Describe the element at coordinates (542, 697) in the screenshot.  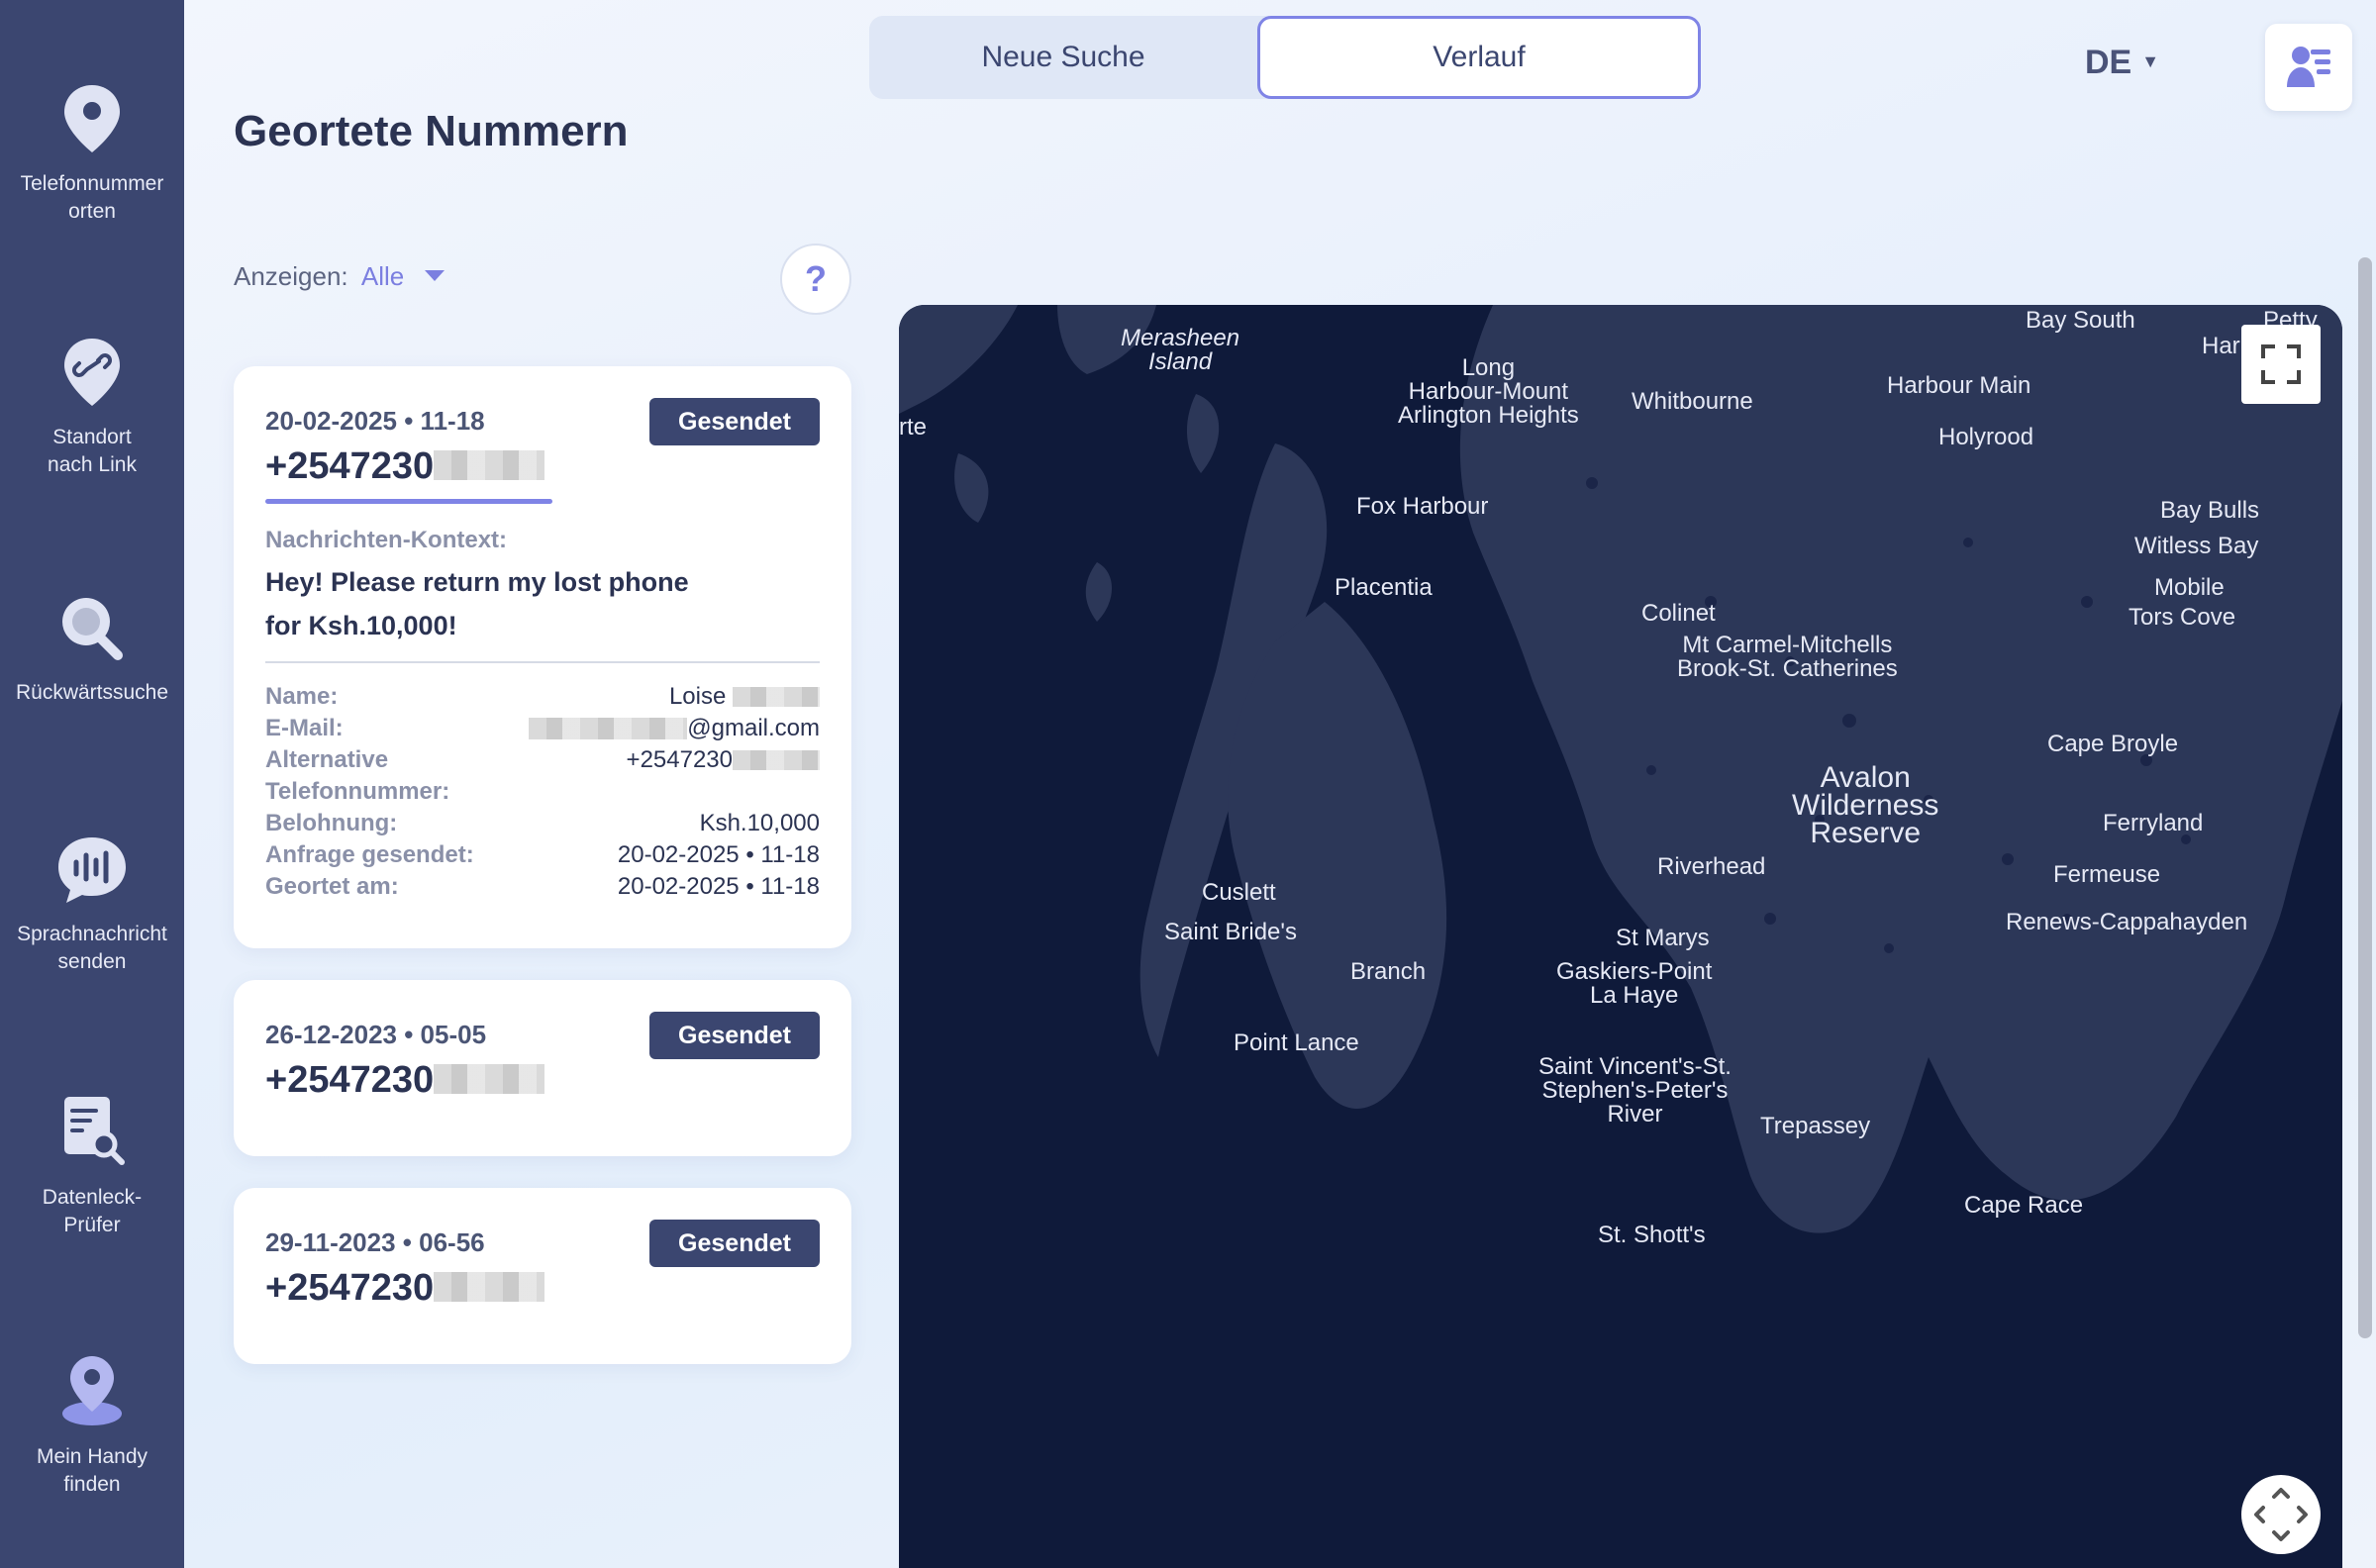
I see `detail-row-name: Name: Loise` at that location.